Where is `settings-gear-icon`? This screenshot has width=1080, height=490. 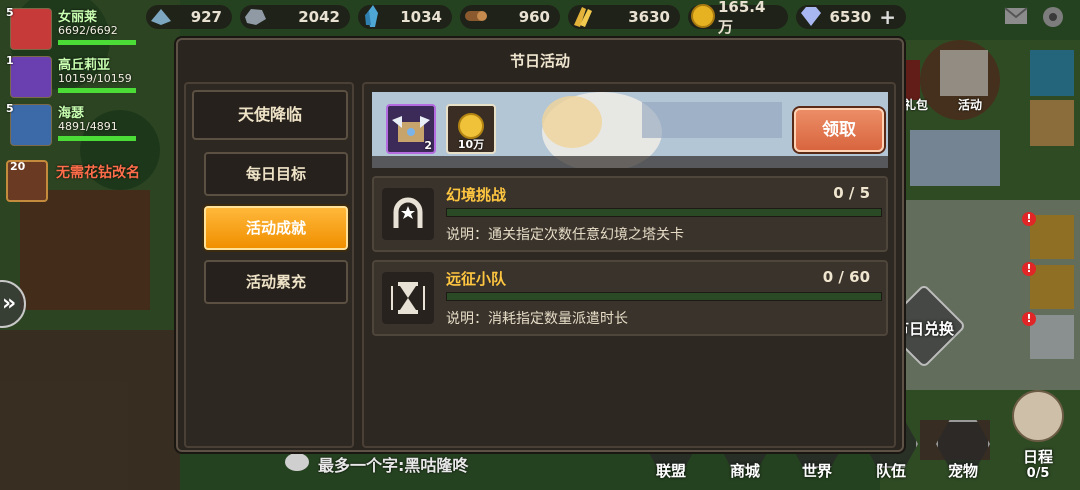 settings-gear-icon is located at coordinates (1053, 17).